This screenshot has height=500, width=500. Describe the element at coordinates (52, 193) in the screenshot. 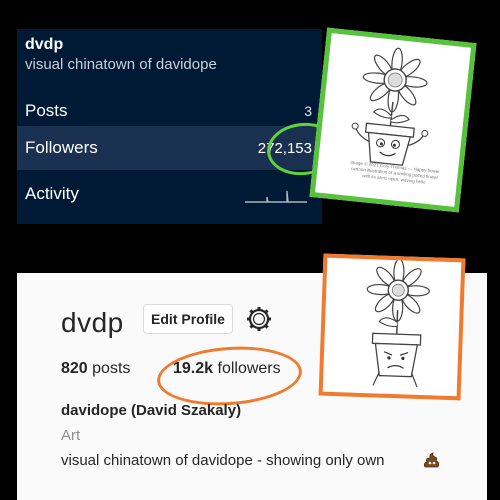

I see `stats-label-activity: Activity` at that location.